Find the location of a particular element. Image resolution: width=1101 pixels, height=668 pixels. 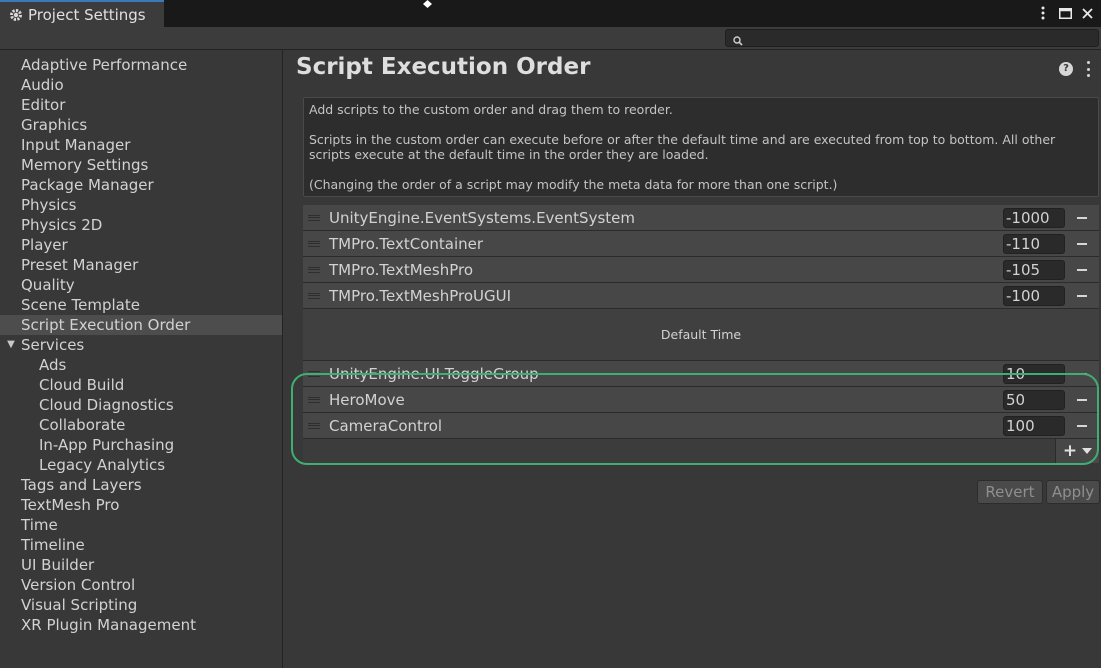

search-input is located at coordinates (912, 38).